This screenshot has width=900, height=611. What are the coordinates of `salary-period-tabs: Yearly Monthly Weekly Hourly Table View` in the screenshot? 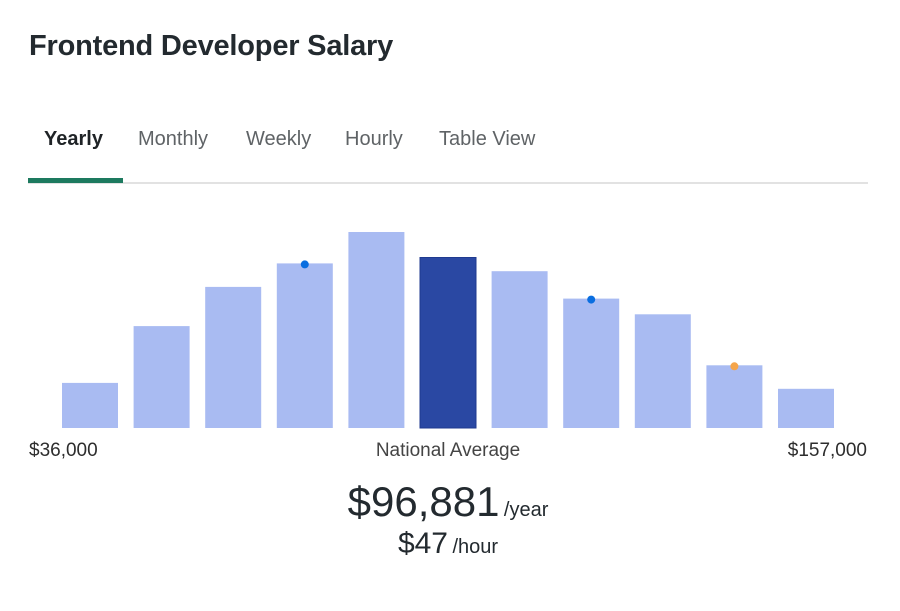 It's located at (448, 151).